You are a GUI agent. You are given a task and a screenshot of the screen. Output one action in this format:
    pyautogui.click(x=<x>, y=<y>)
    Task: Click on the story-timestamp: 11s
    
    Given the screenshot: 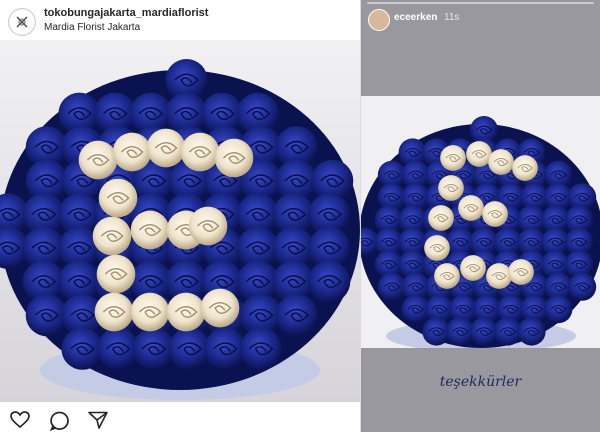 What is the action you would take?
    pyautogui.click(x=452, y=17)
    